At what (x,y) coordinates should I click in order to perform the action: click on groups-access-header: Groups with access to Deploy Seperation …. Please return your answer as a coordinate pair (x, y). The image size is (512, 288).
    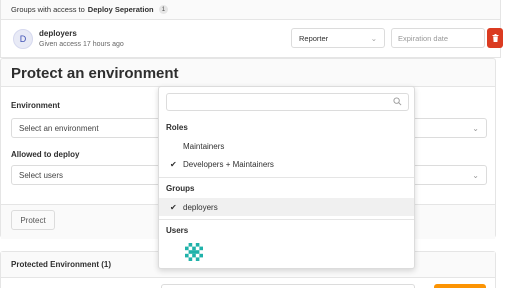
    Looking at the image, I should click on (250, 10).